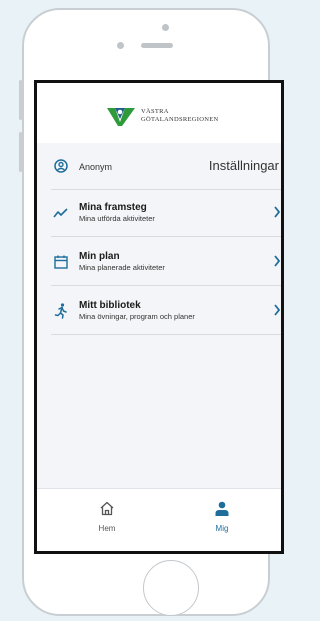 The image size is (320, 621). What do you see at coordinates (137, 316) in the screenshot?
I see `menu-item-subtitle: Mina övningar, program och planer` at bounding box center [137, 316].